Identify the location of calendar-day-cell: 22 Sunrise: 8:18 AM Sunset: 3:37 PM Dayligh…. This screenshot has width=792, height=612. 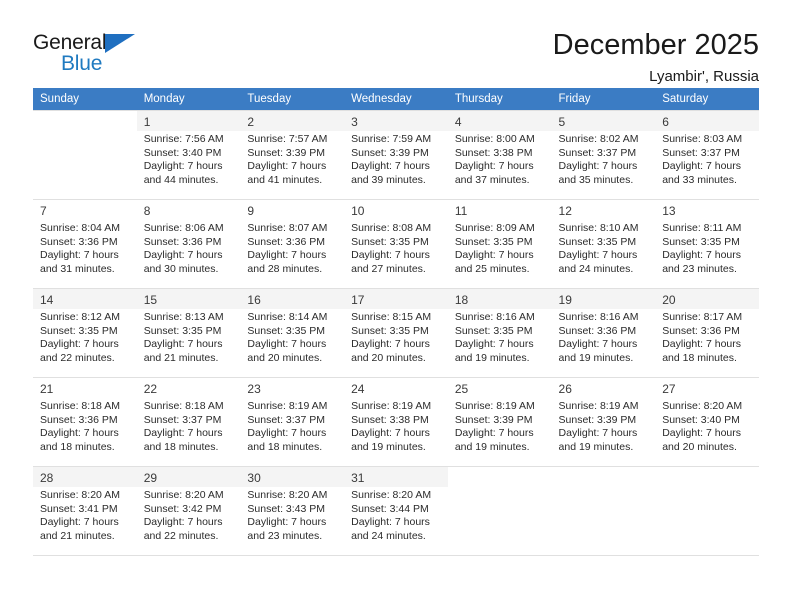
(188, 422).